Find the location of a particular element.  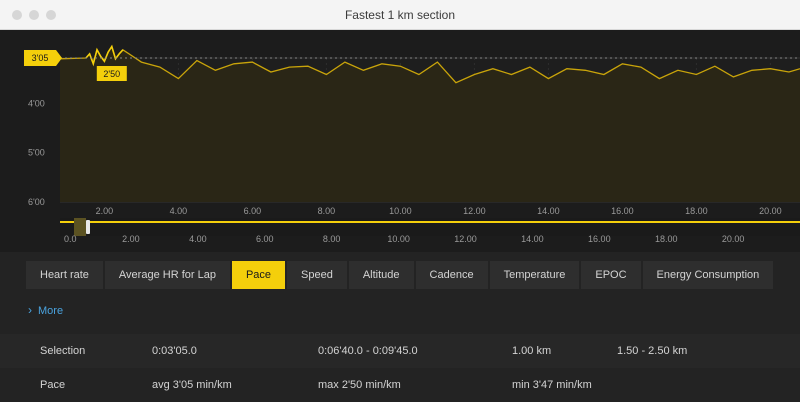

selection-distance: 1.00 km is located at coordinates (532, 351).